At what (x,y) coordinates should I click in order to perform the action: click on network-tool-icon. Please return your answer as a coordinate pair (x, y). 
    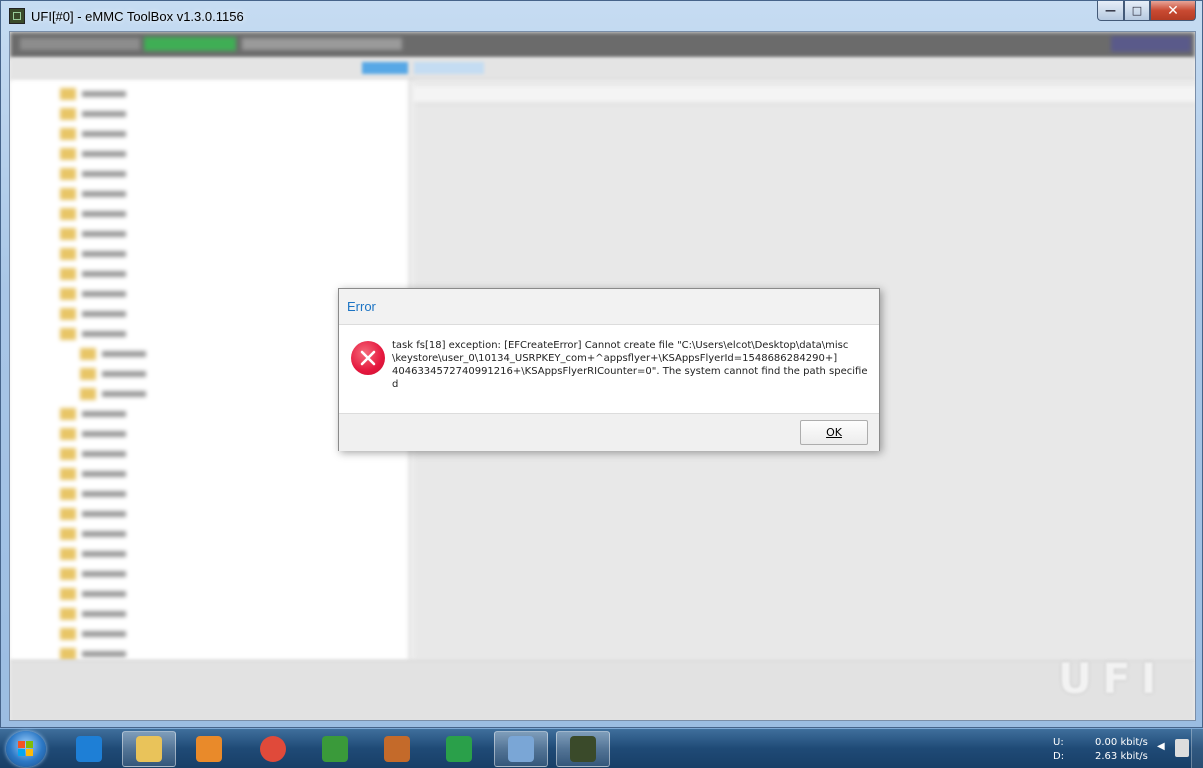
    Looking at the image, I should click on (335, 749).